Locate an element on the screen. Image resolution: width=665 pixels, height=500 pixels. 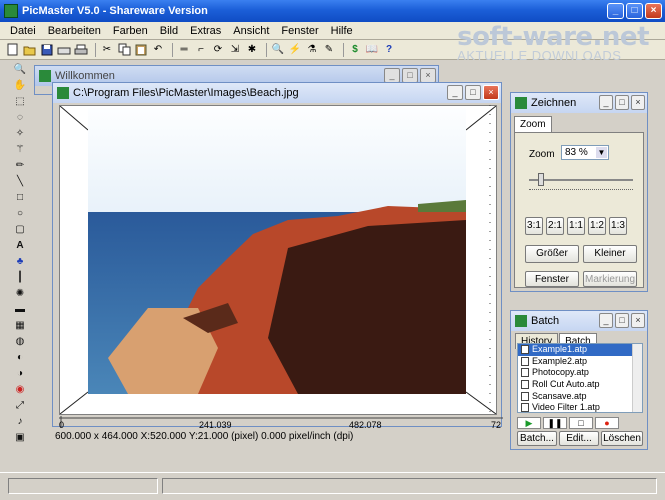
hand-tool-icon: ✋ is located at coordinates (20, 85).